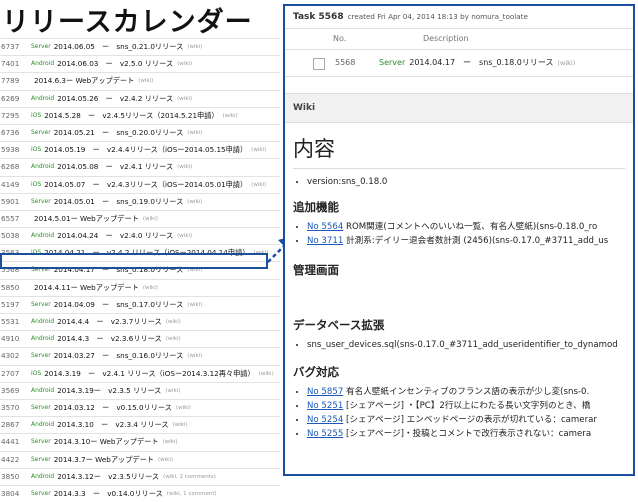 The height and width of the screenshot is (502, 638). I want to click on wiki-section-bar: Wiki, so click(459, 108).